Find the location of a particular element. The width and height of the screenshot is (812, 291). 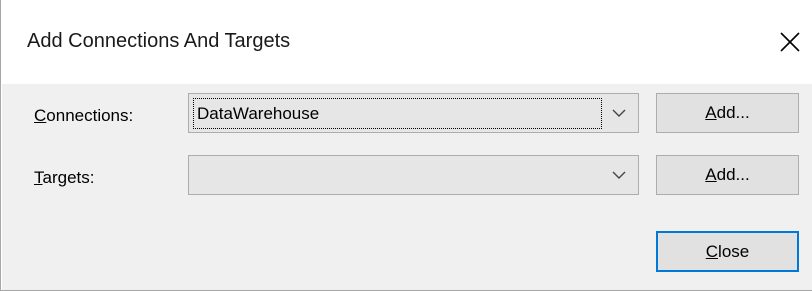

close-icon is located at coordinates (790, 42).